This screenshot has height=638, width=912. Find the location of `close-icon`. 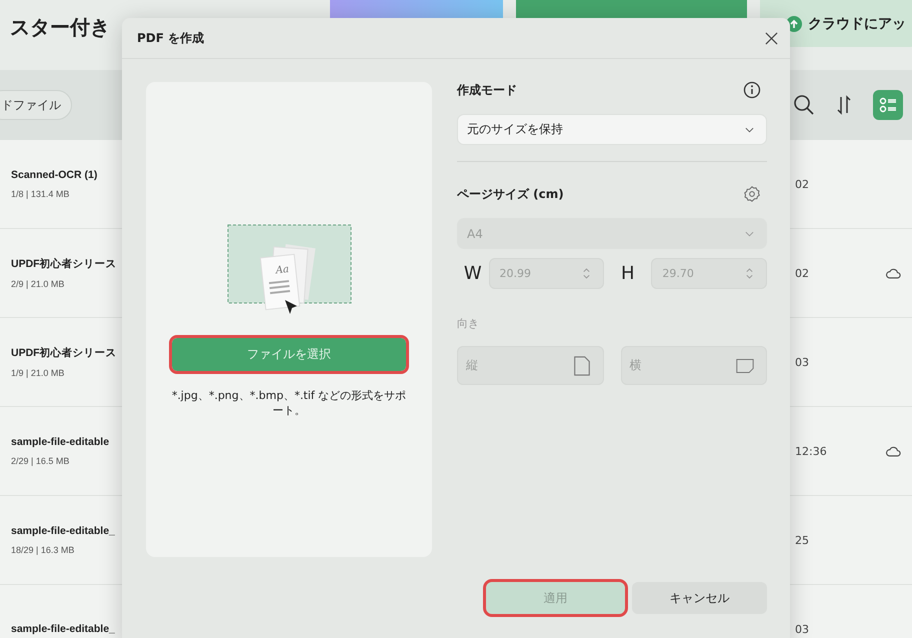

close-icon is located at coordinates (771, 38).